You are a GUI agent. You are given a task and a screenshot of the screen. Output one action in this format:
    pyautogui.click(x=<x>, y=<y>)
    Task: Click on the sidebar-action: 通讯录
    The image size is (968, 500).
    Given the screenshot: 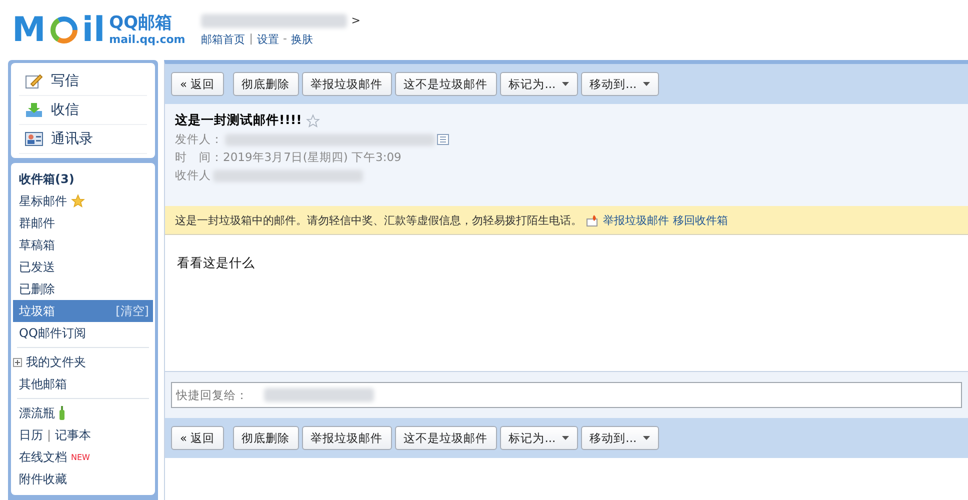 What is the action you would take?
    pyautogui.click(x=83, y=139)
    